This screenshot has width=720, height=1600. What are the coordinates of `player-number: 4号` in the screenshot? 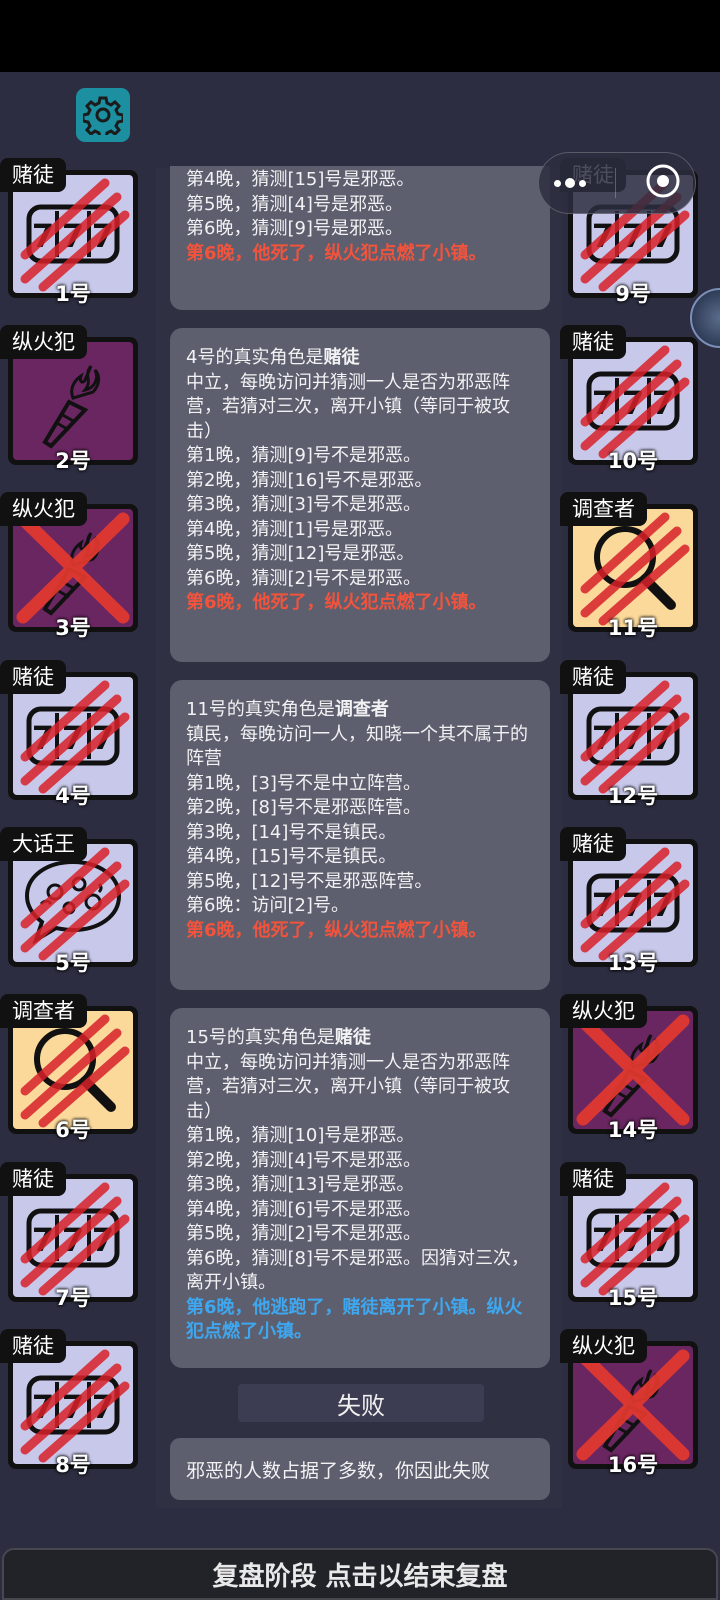 It's located at (73, 796).